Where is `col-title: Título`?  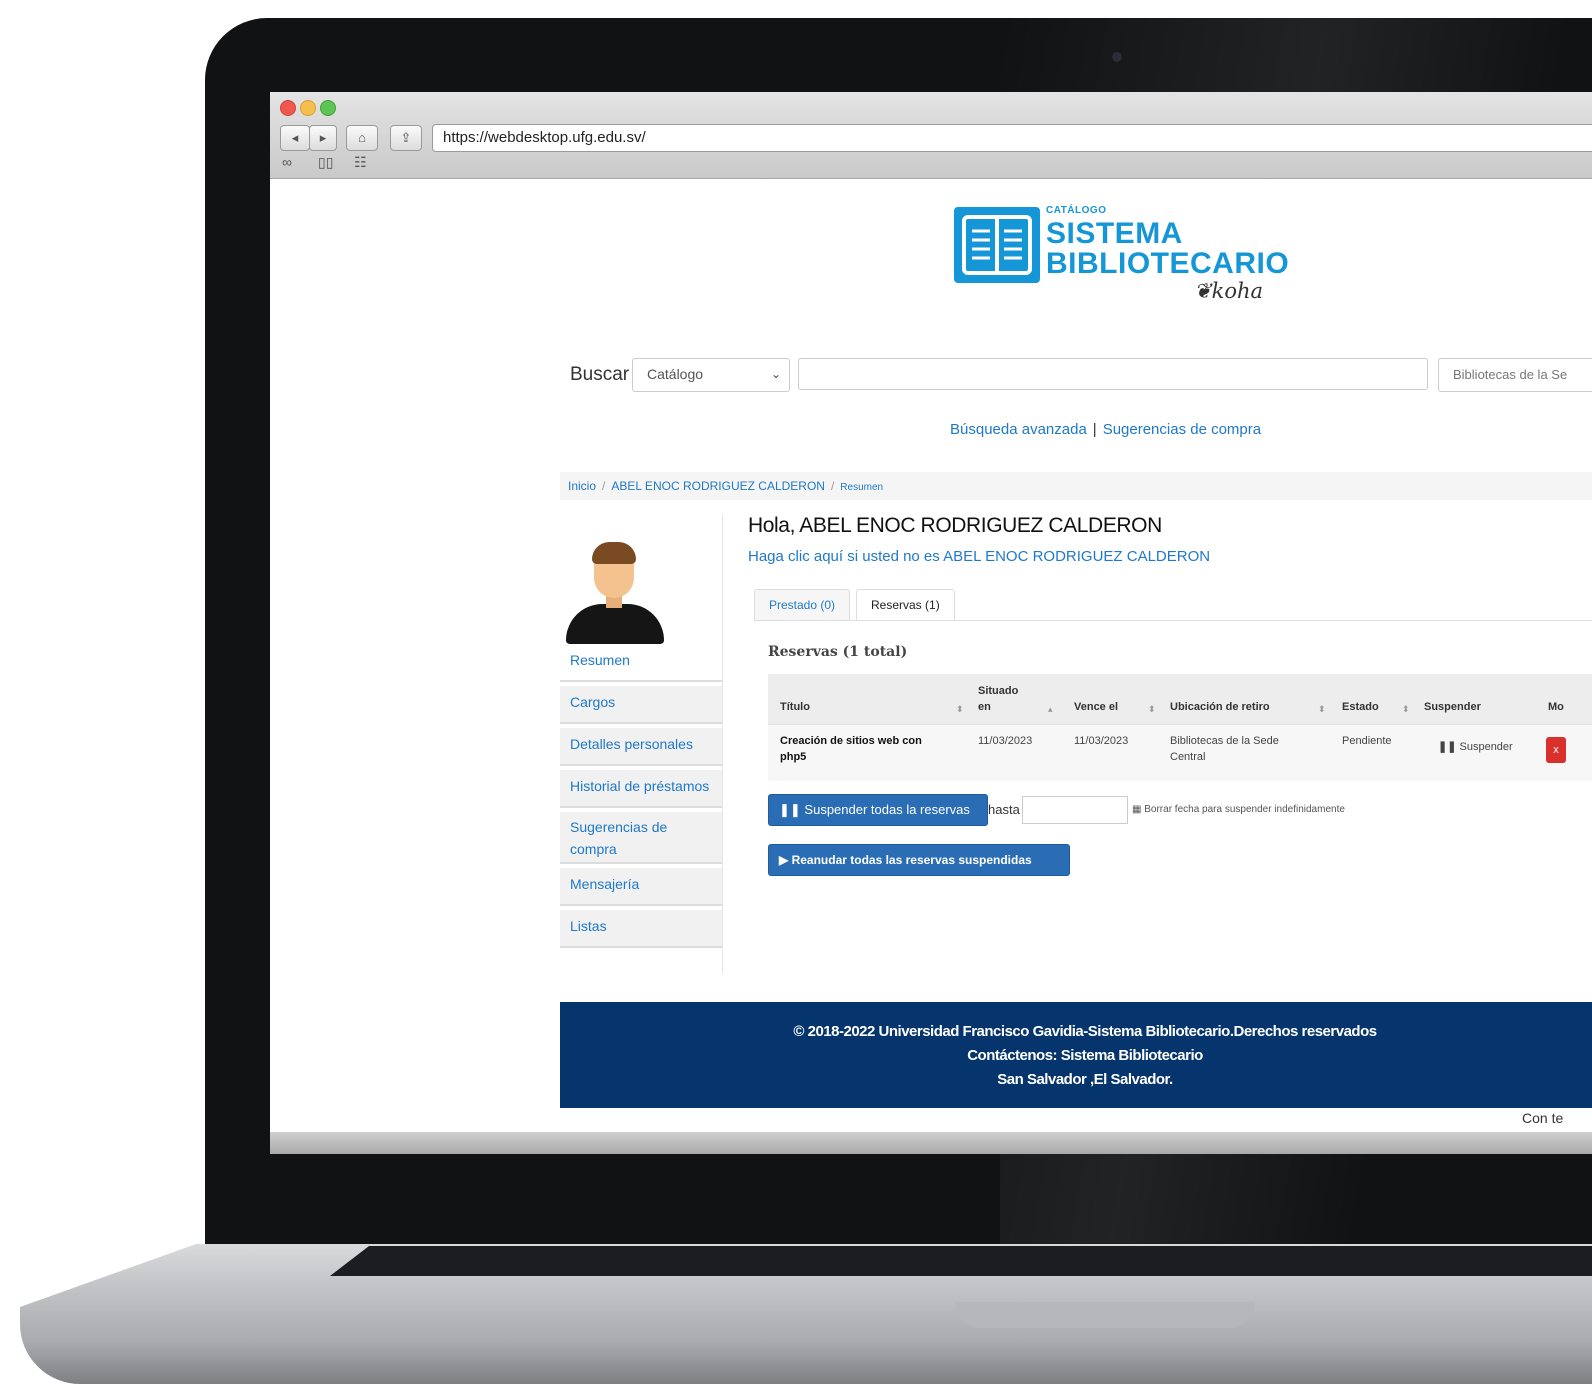 col-title: Título is located at coordinates (795, 707).